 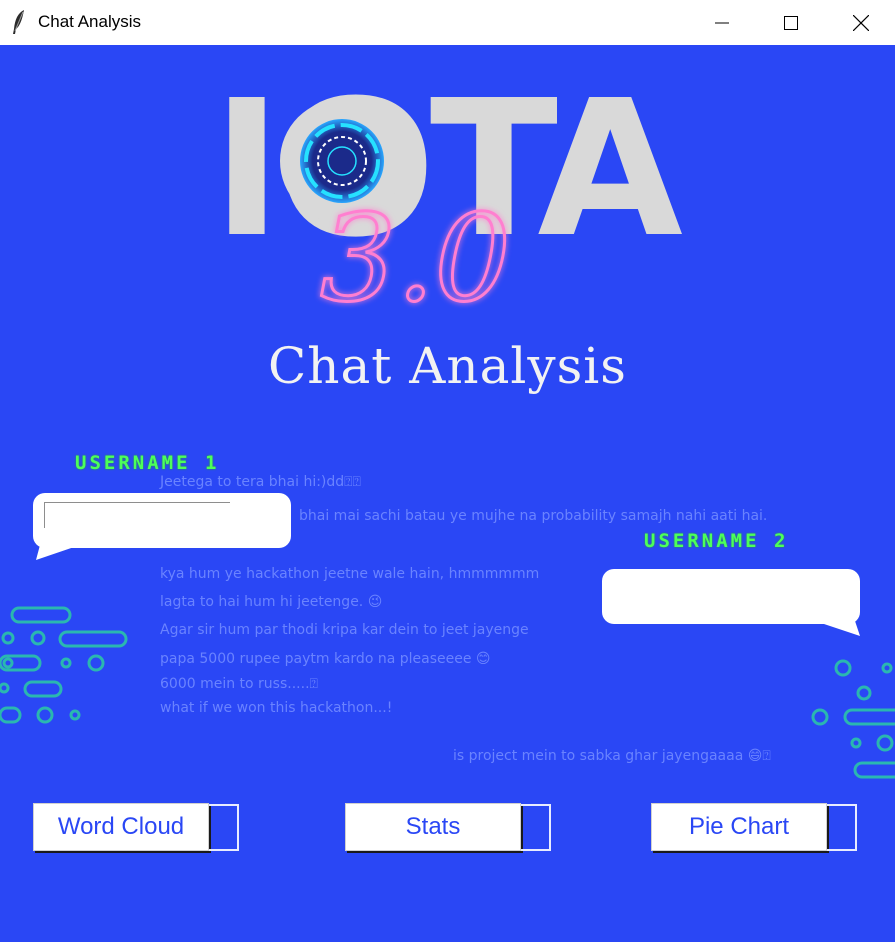 I want to click on word-cloud-button-side, so click(x=224, y=827).